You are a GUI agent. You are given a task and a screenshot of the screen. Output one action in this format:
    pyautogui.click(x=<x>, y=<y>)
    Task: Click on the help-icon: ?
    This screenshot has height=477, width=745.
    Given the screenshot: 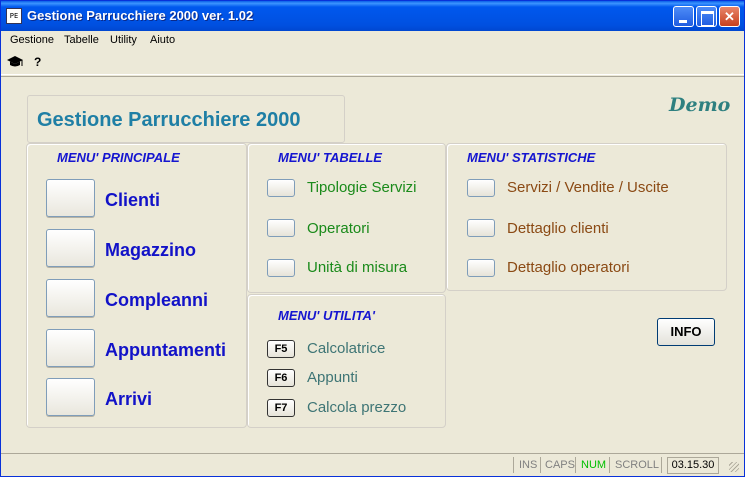 What is the action you would take?
    pyautogui.click(x=37, y=62)
    